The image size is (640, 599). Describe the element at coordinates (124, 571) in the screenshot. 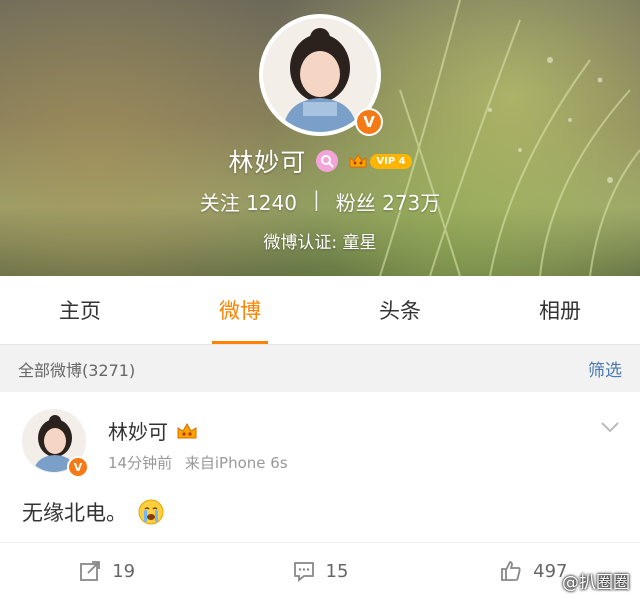

I see `repost-count: 19` at that location.